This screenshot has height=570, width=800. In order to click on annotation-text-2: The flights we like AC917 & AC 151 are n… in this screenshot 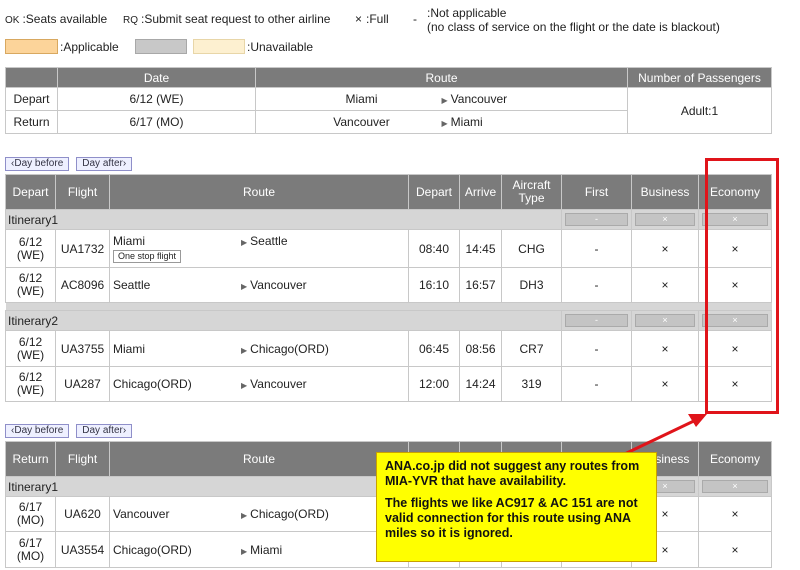, I will do `click(511, 518)`.